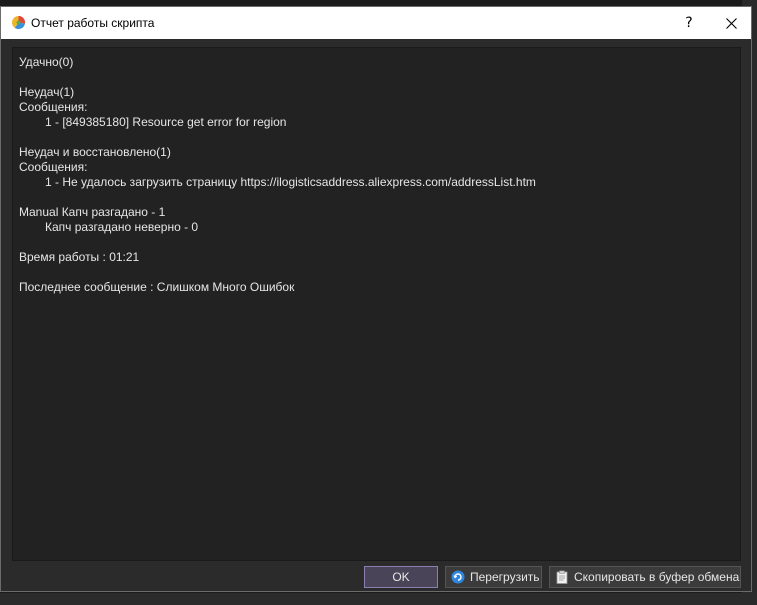 This screenshot has height=605, width=757. What do you see at coordinates (46, 62) in the screenshot?
I see `report-line: Удачно(0)` at bounding box center [46, 62].